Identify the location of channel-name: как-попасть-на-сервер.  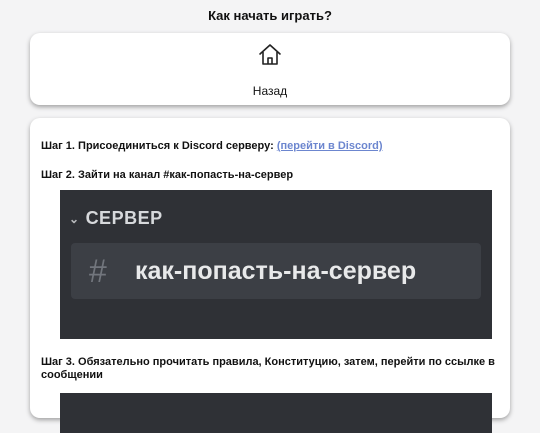
(276, 271).